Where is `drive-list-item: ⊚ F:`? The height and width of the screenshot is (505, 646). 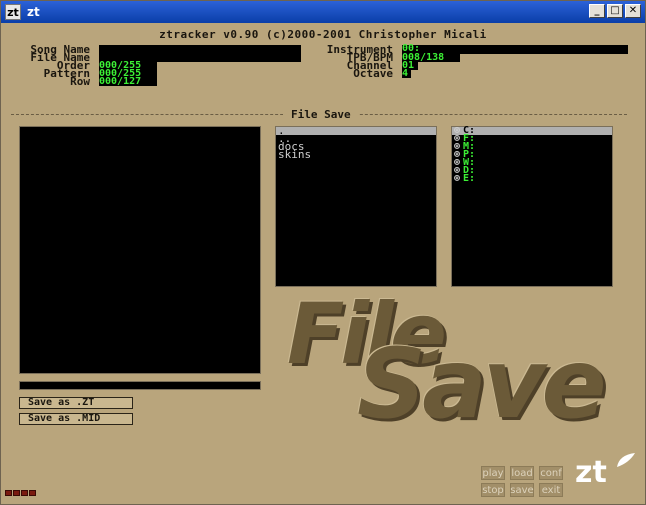
drive-list-item: ⊚ F: is located at coordinates (532, 139).